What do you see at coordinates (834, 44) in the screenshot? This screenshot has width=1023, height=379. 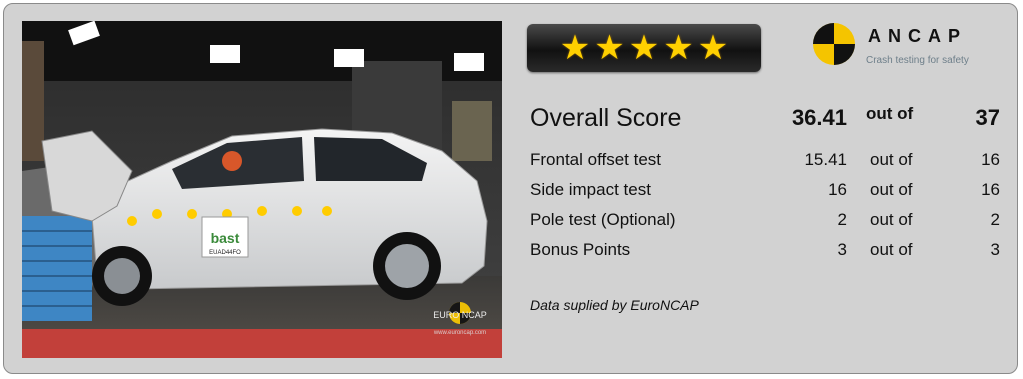 I see `ancap-logo-icon` at bounding box center [834, 44].